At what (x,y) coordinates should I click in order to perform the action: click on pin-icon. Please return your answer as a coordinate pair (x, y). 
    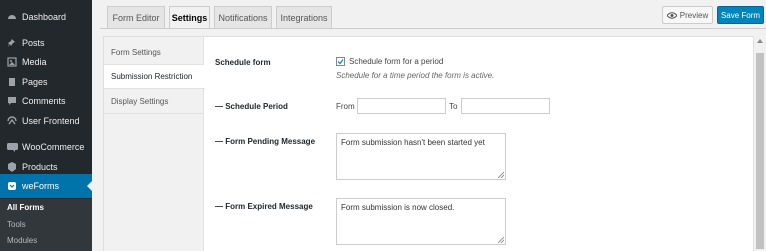
    Looking at the image, I should click on (12, 43).